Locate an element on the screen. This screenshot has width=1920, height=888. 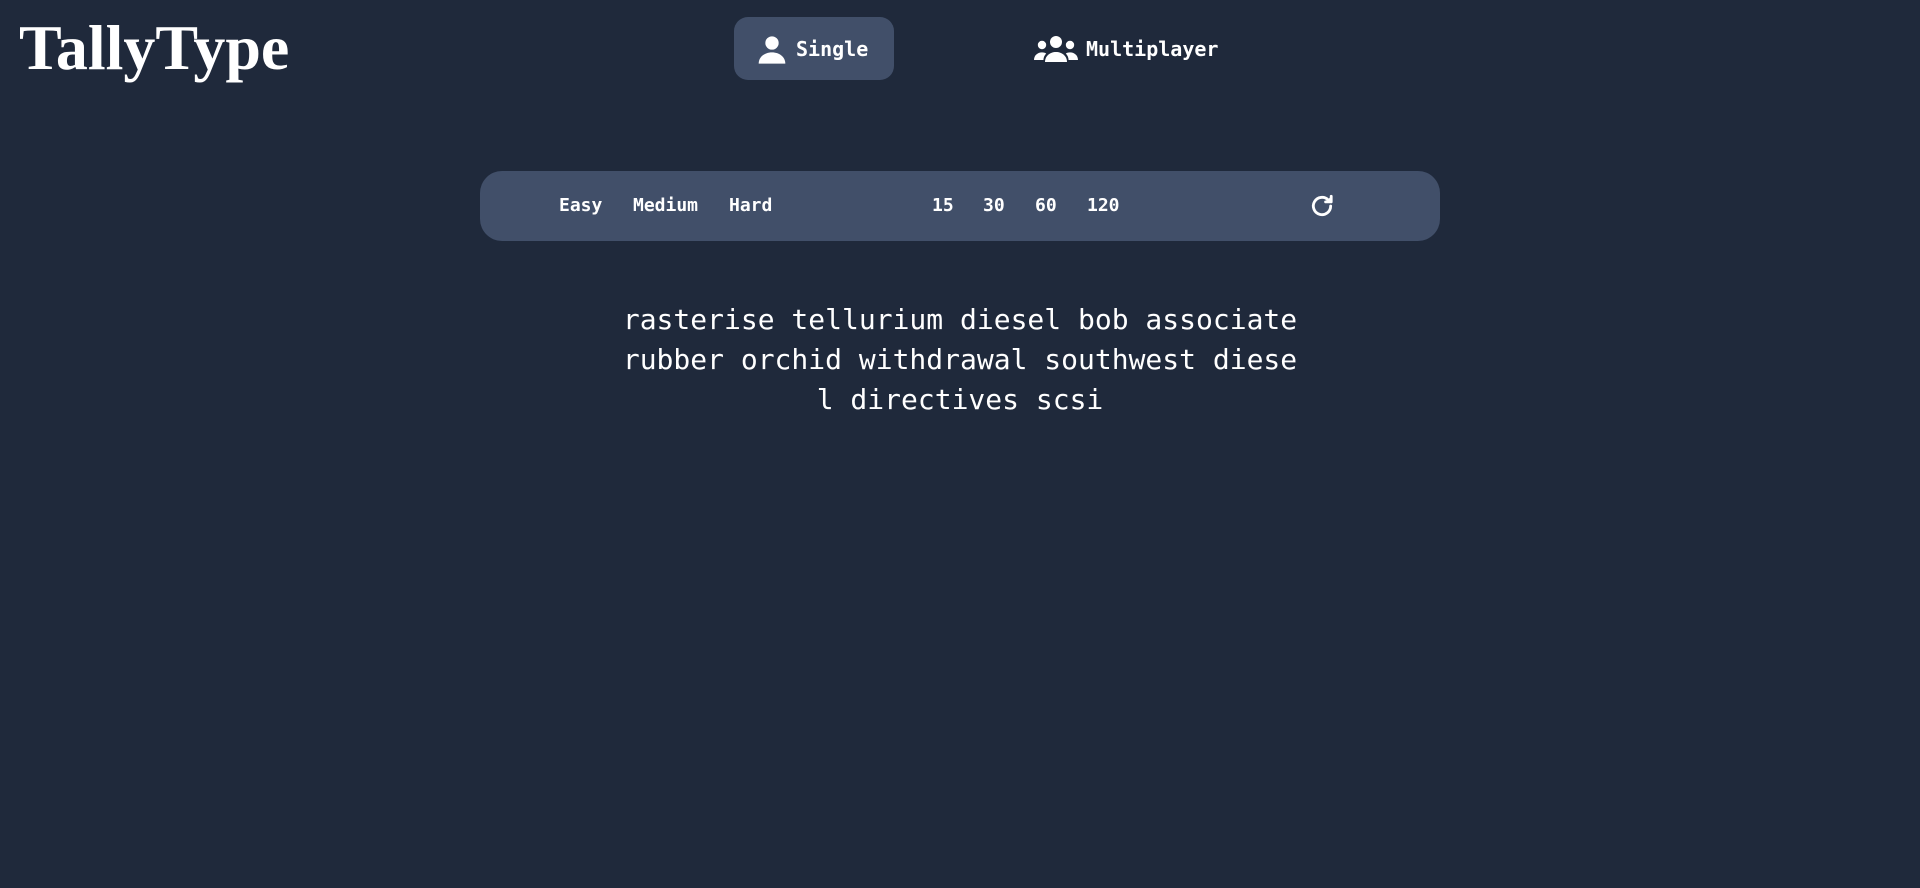
duration-15: 15 is located at coordinates (943, 206).